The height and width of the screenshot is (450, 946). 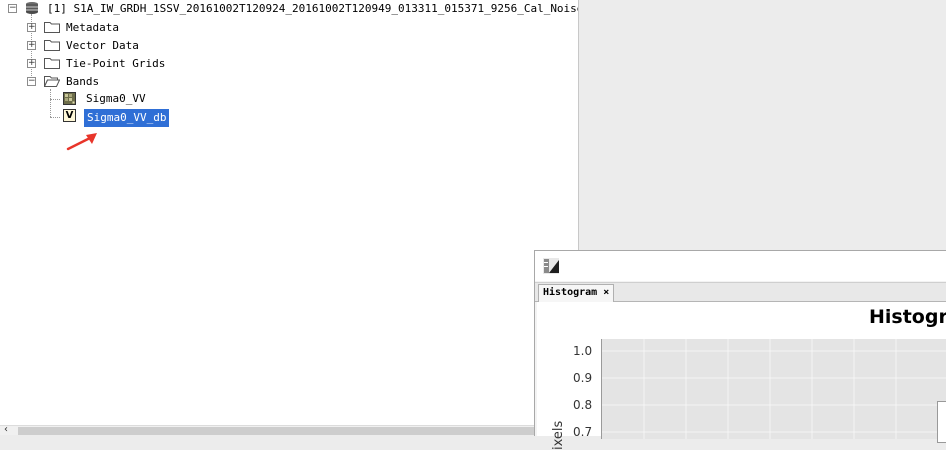 I want to click on y-tick-label: 1.0, so click(x=583, y=351).